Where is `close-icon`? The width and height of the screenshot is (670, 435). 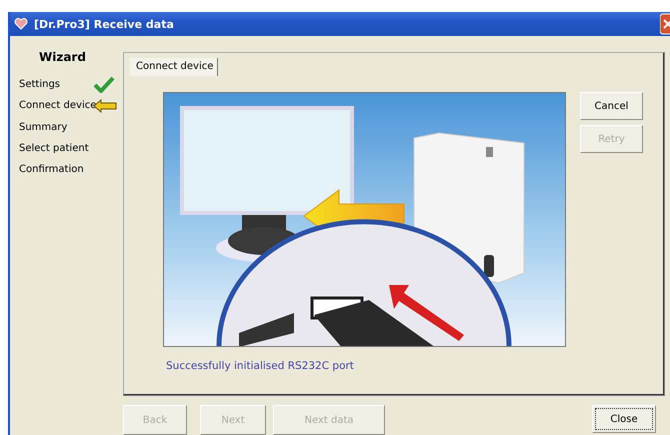 close-icon is located at coordinates (665, 24).